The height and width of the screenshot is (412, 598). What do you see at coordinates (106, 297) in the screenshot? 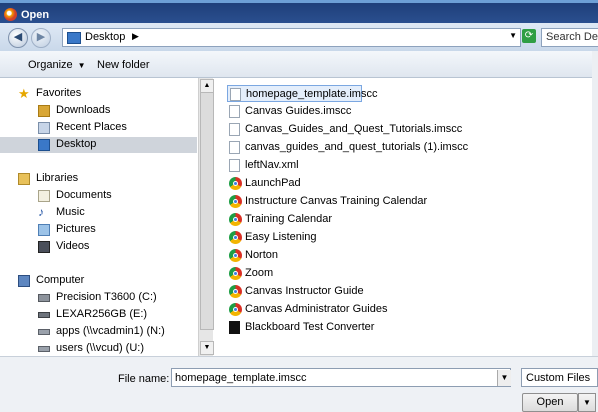
I see `sidebar-item-label: Precision T3600 (C:)` at bounding box center [106, 297].